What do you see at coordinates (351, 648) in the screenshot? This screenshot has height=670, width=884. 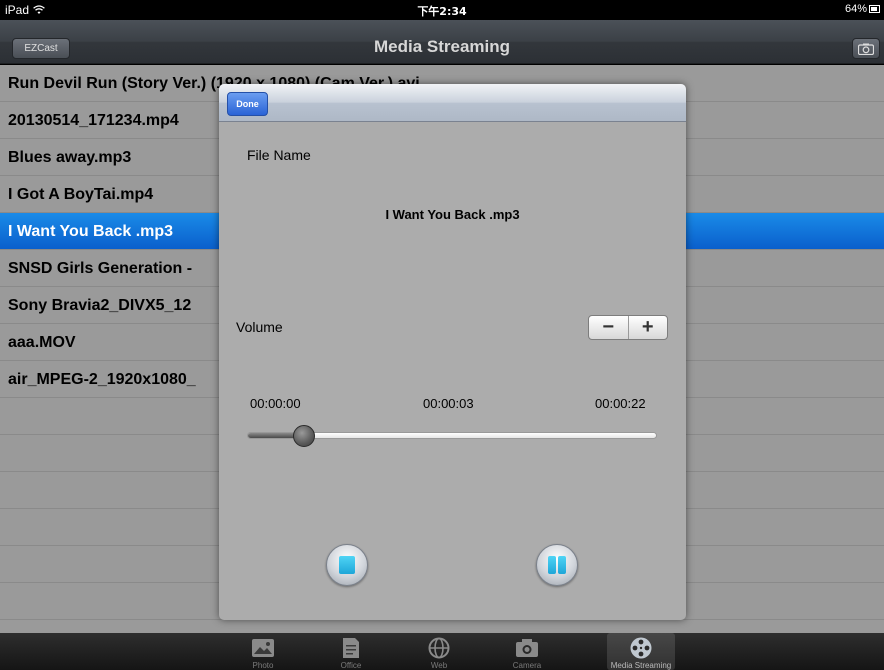 I see `document-icon` at bounding box center [351, 648].